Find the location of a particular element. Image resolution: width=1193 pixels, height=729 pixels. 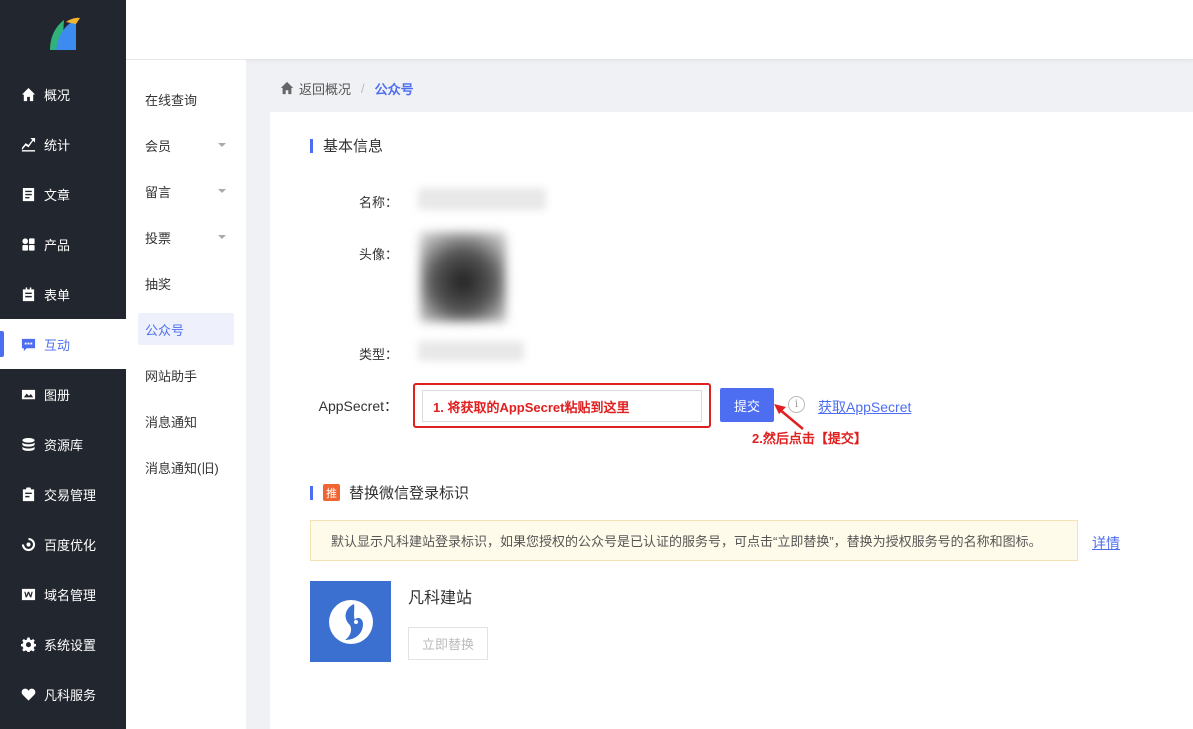

get-appsecret-link: 获取AppSecret is located at coordinates (864, 407).